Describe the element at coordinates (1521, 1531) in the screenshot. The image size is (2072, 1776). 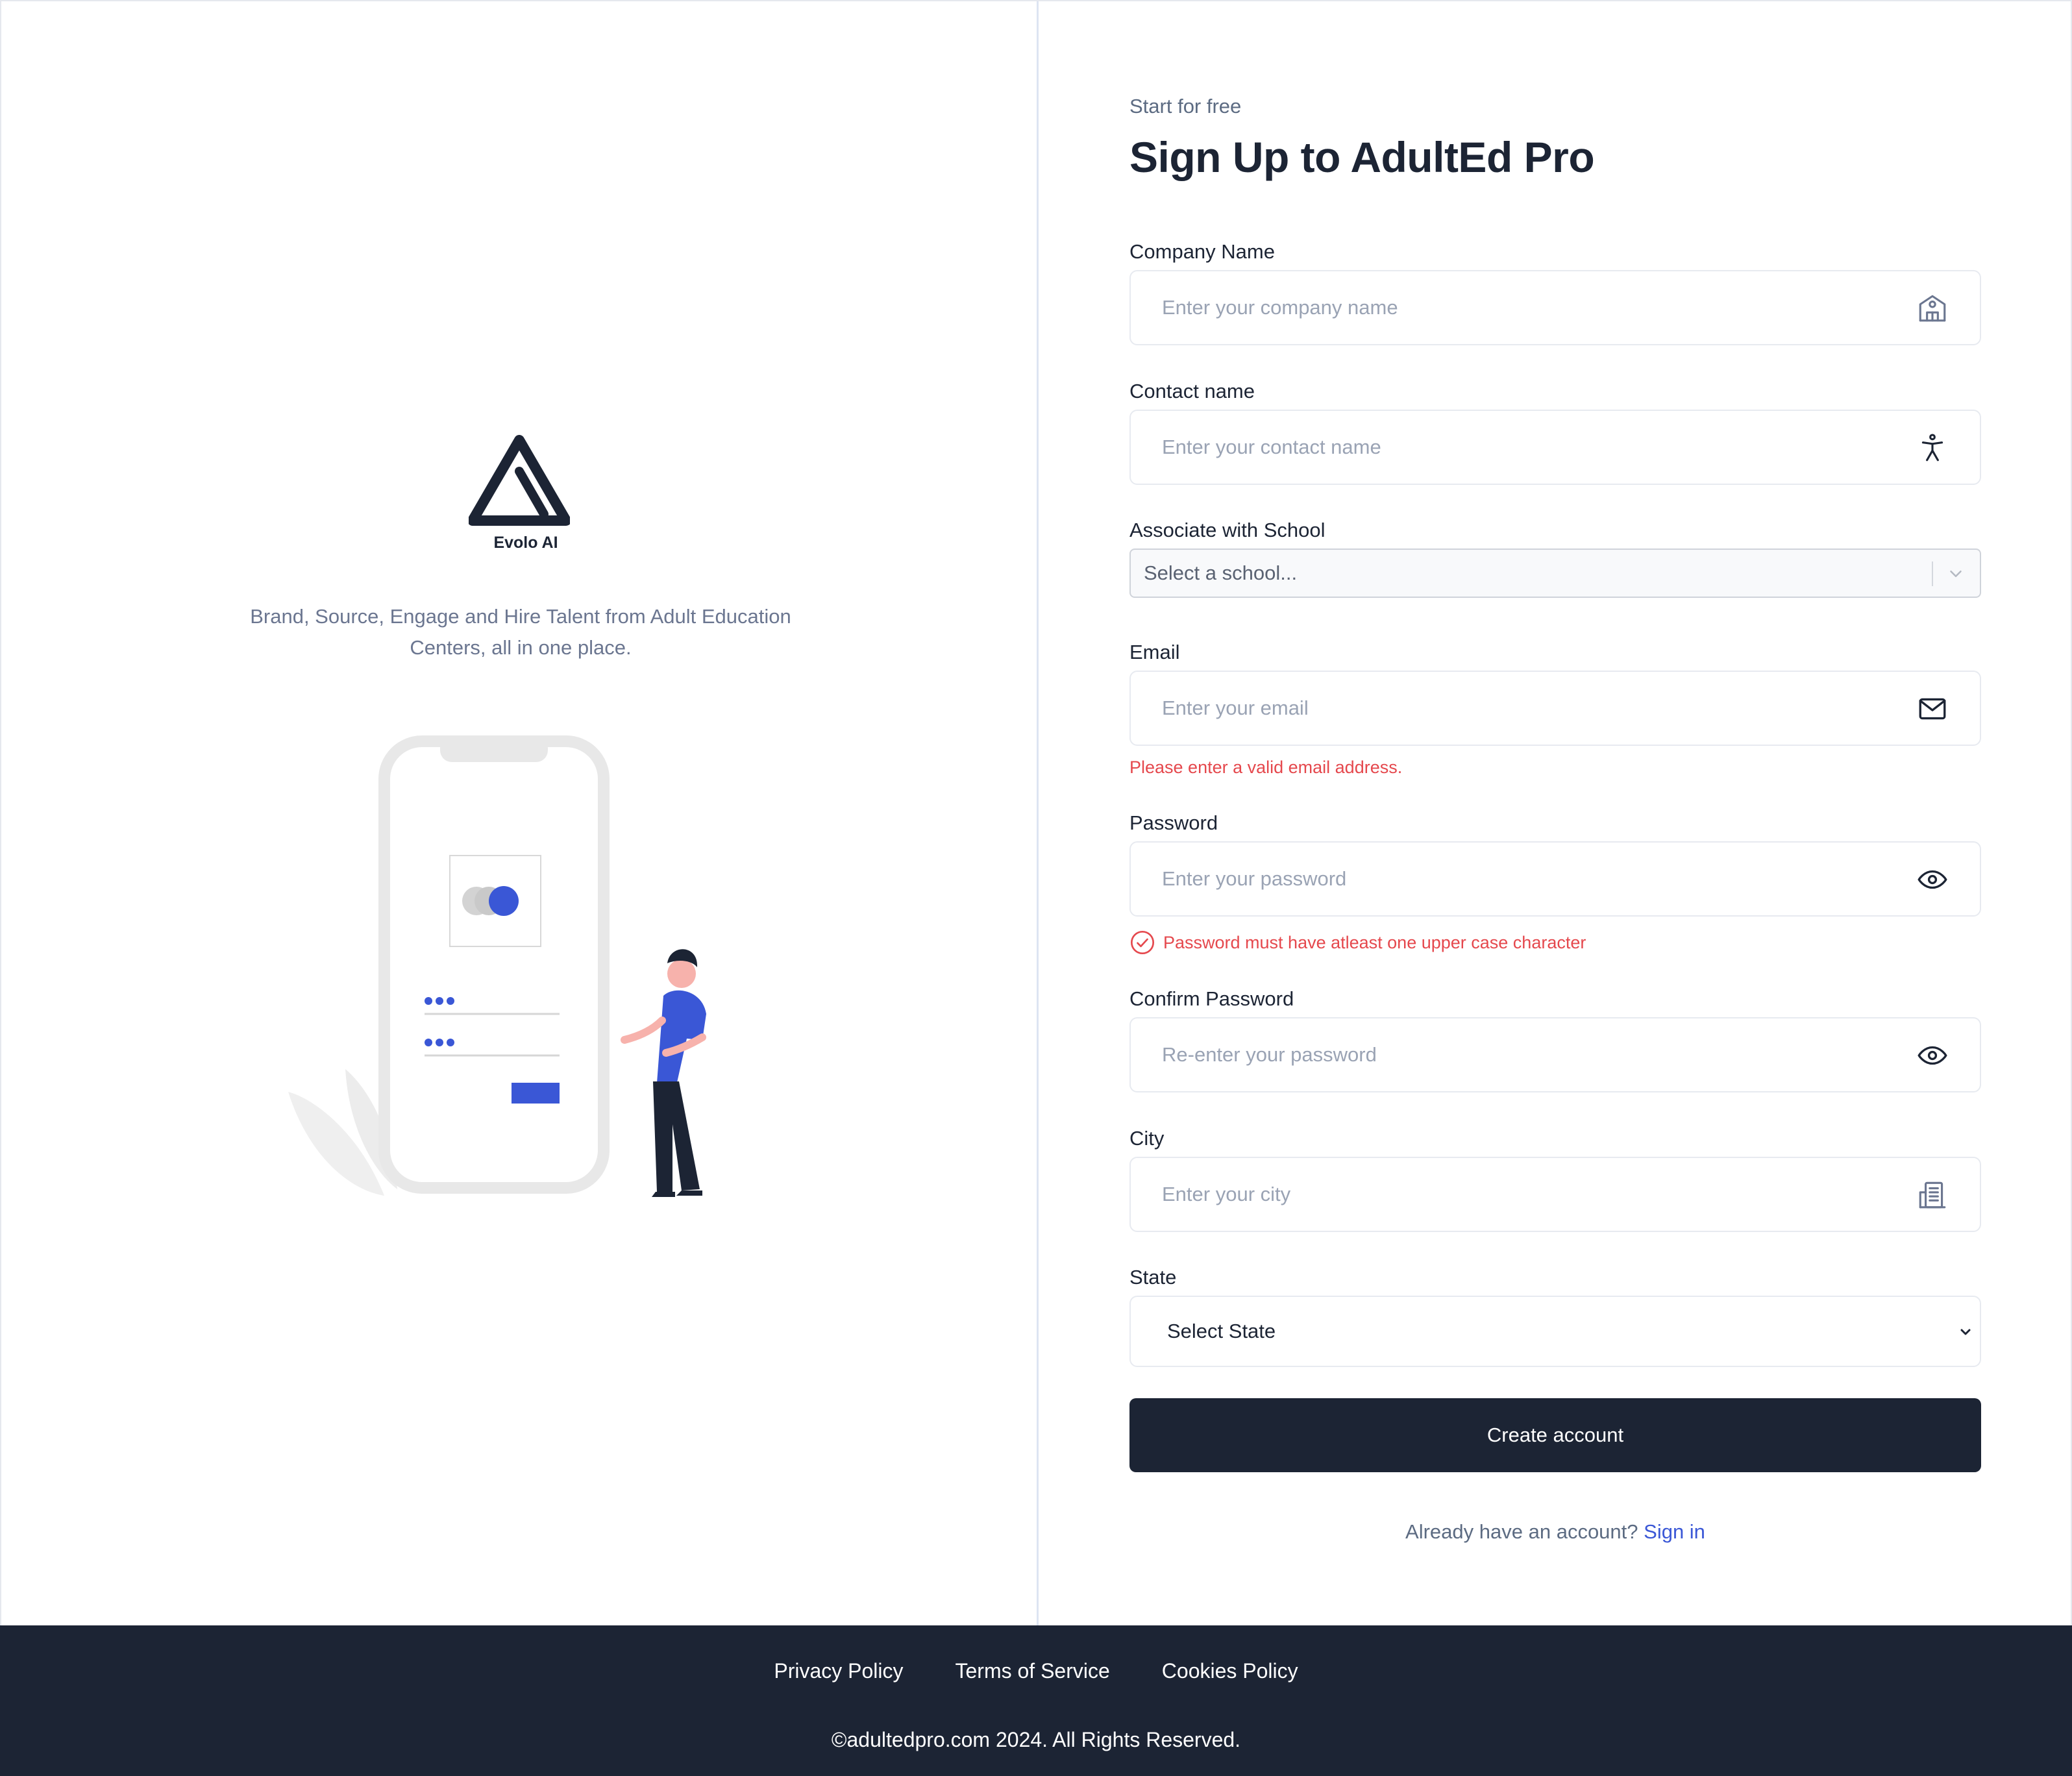
I see `signin-prompt: Already have an account?` at that location.